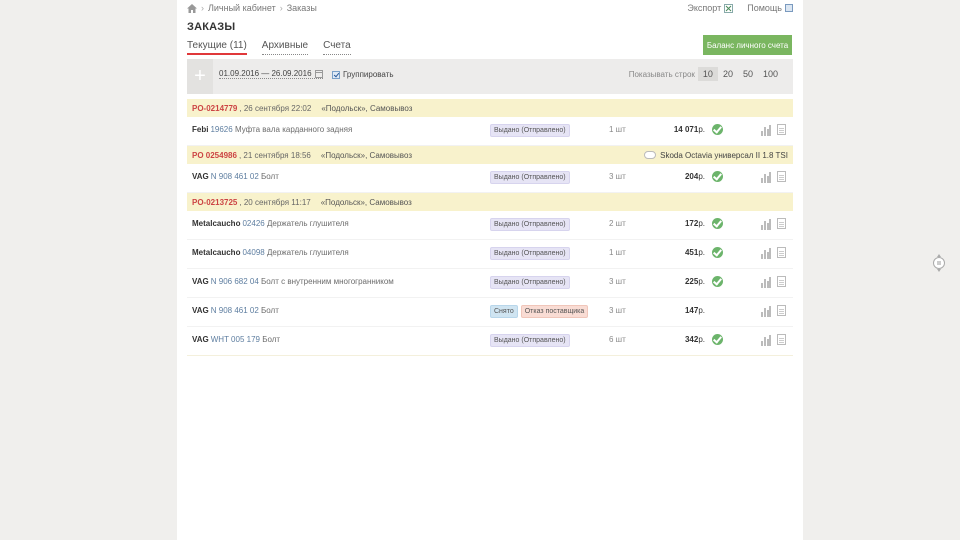  I want to click on price-value: 172, so click(691, 223).